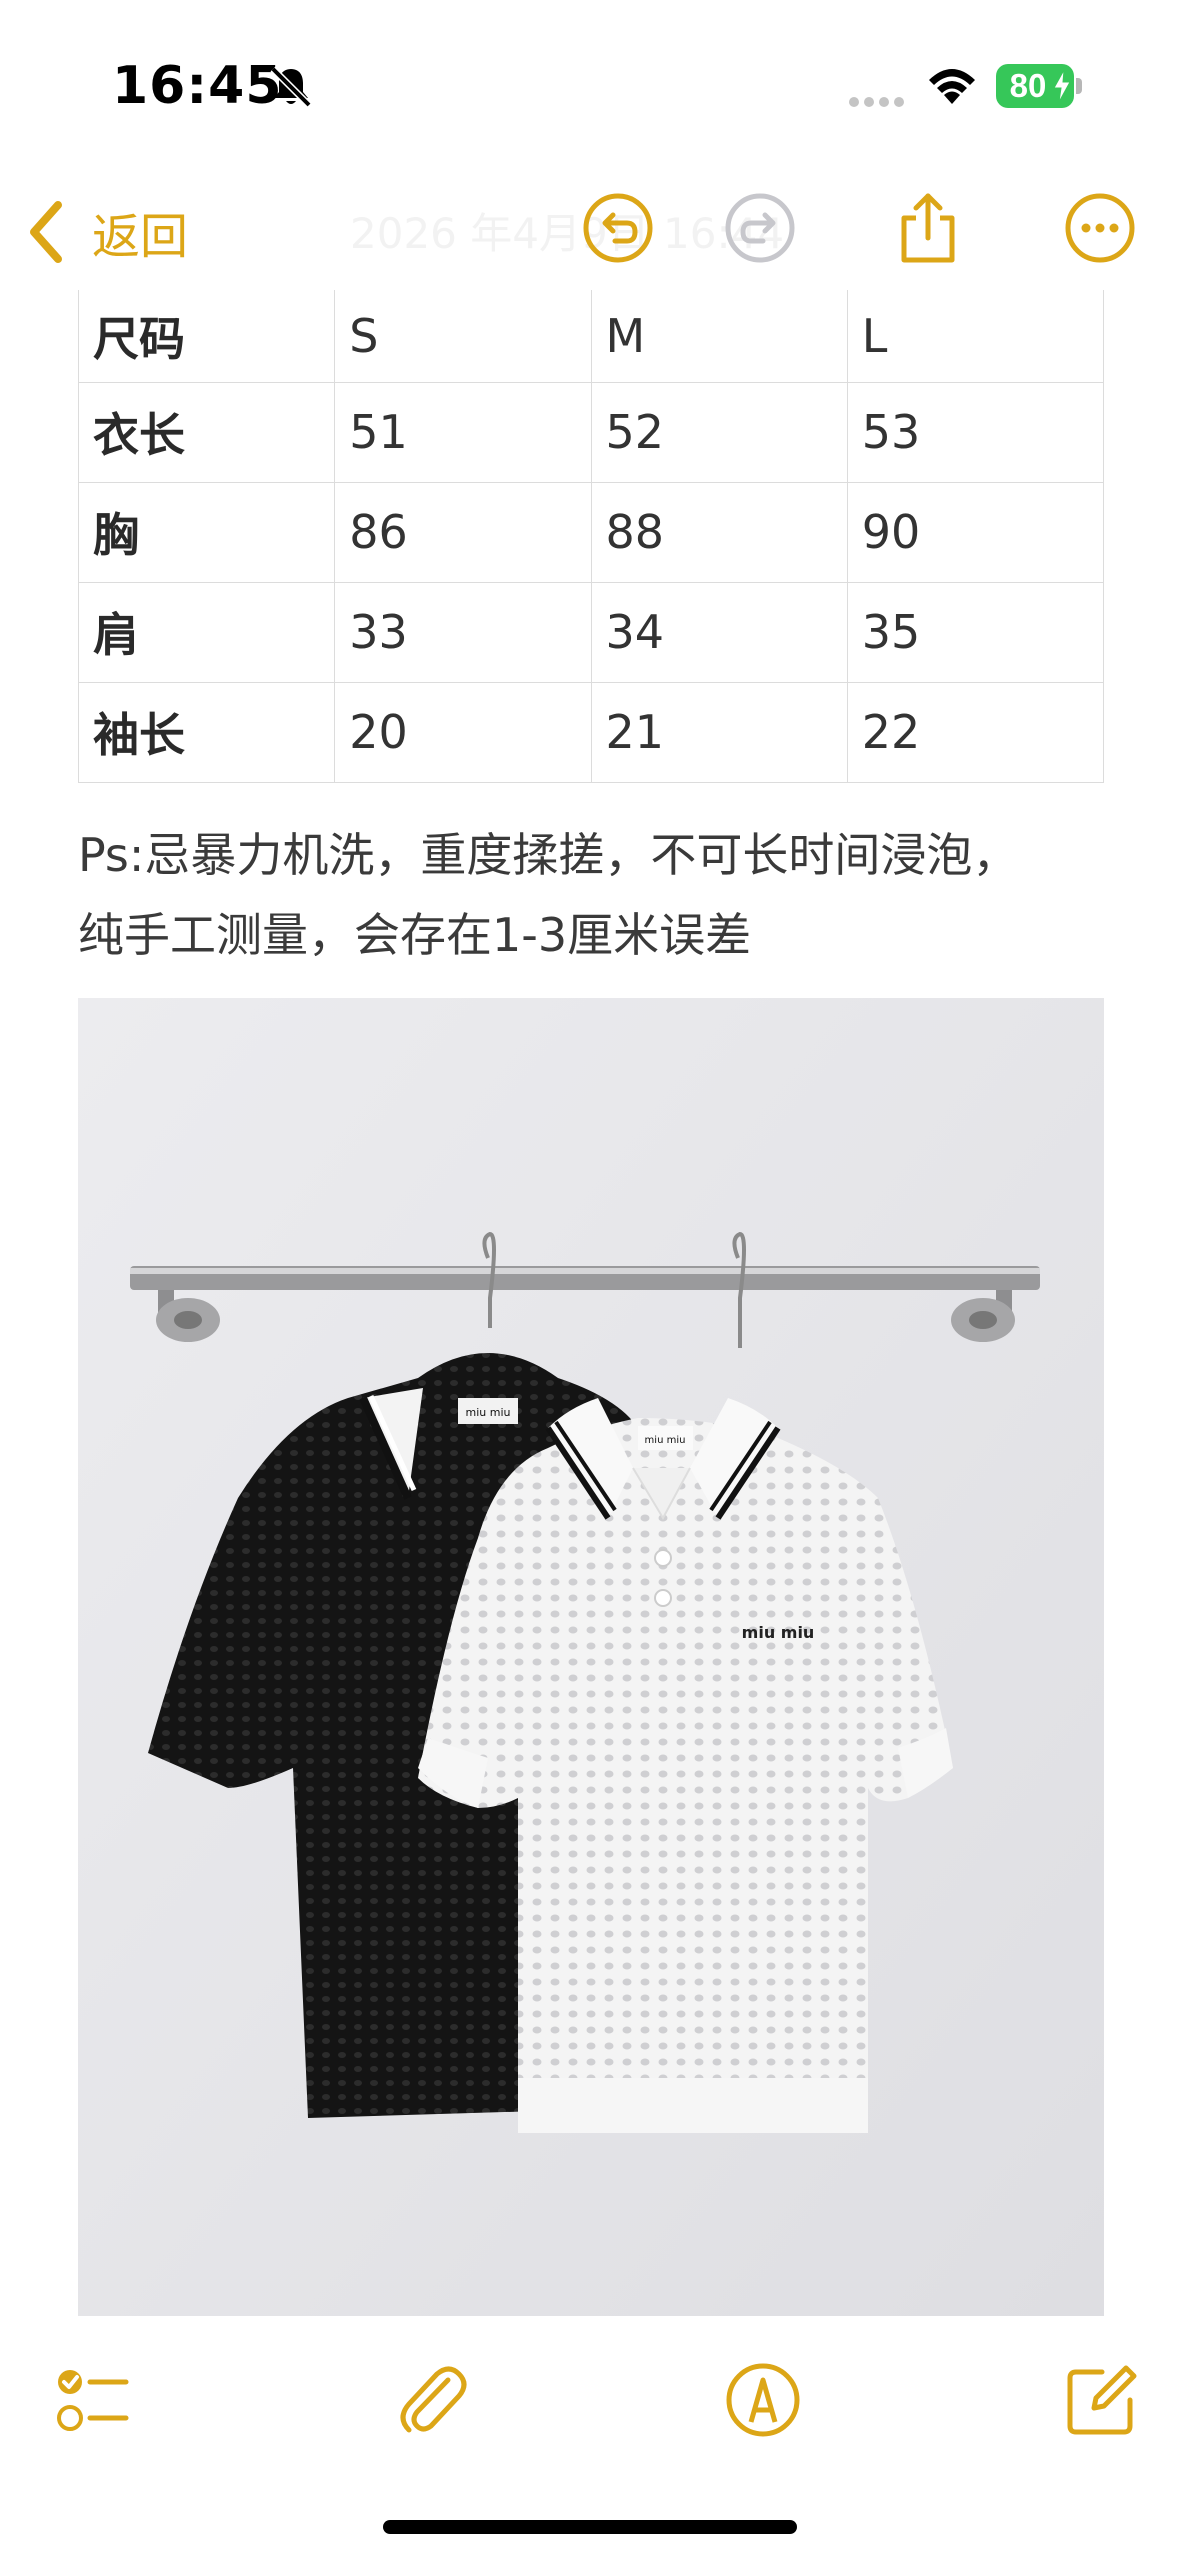 This screenshot has height=2556, width=1179. What do you see at coordinates (567, 233) in the screenshot?
I see `note-date-title: 2026 年4月9日 16:44` at bounding box center [567, 233].